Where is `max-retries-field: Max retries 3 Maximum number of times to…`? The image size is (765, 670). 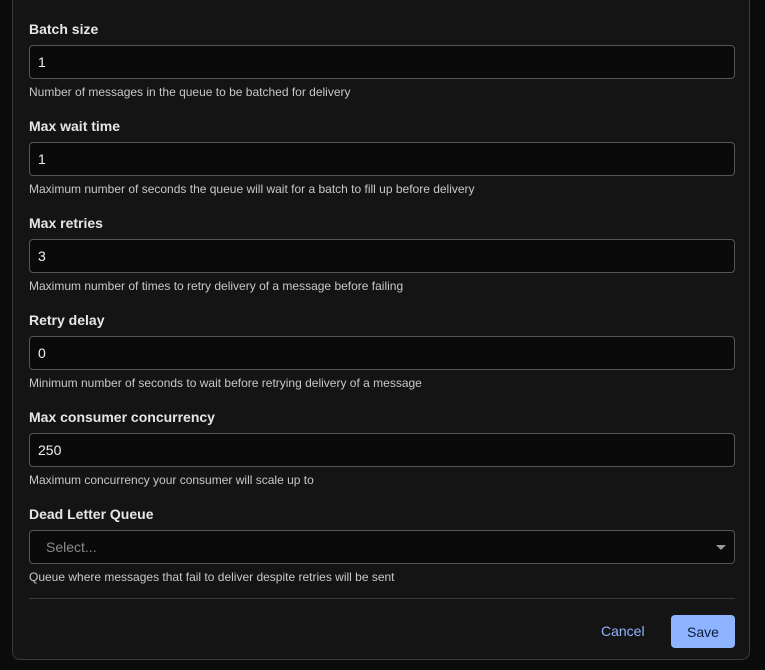
max-retries-field: Max retries 3 Maximum number of times to… is located at coordinates (382, 254).